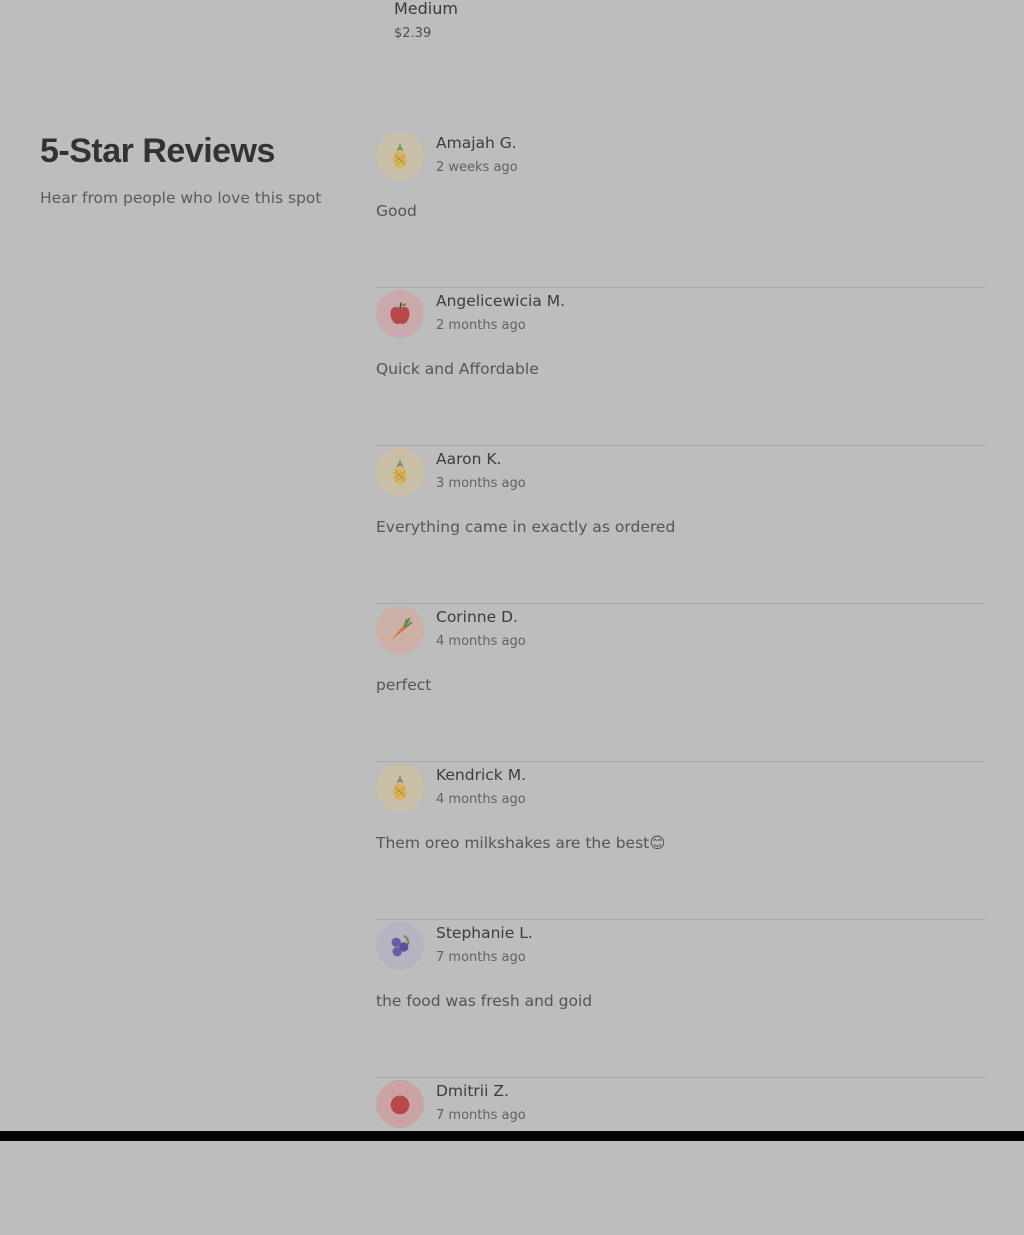 Image resolution: width=1024 pixels, height=1235 pixels. I want to click on review-text: Good, so click(396, 211).